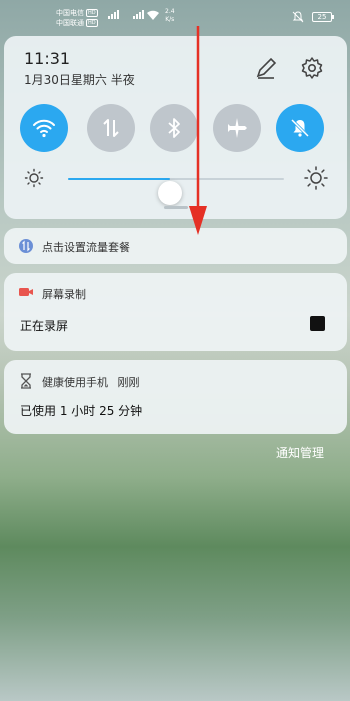 This screenshot has height=701, width=350. Describe the element at coordinates (317, 323) in the screenshot. I see `stop-recording-button` at that location.